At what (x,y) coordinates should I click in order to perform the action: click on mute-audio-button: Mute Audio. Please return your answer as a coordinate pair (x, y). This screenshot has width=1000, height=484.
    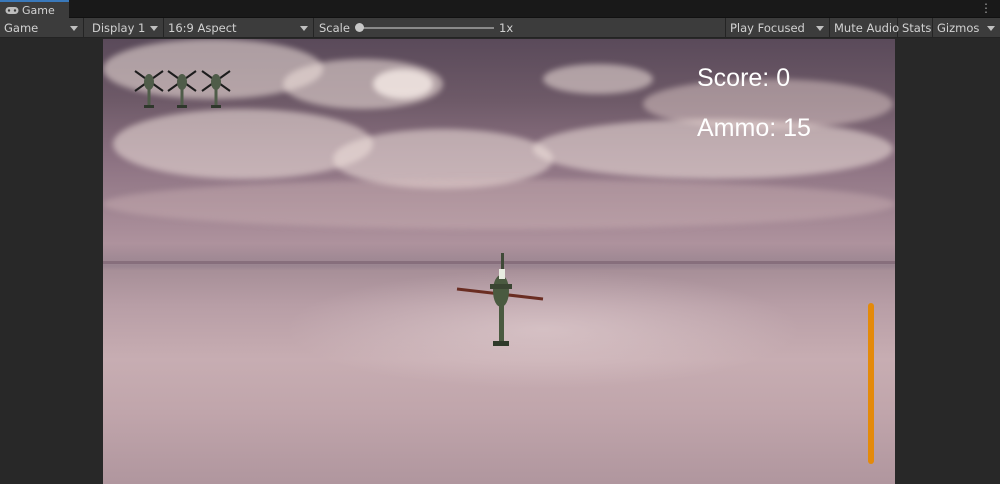
    Looking at the image, I should click on (865, 28).